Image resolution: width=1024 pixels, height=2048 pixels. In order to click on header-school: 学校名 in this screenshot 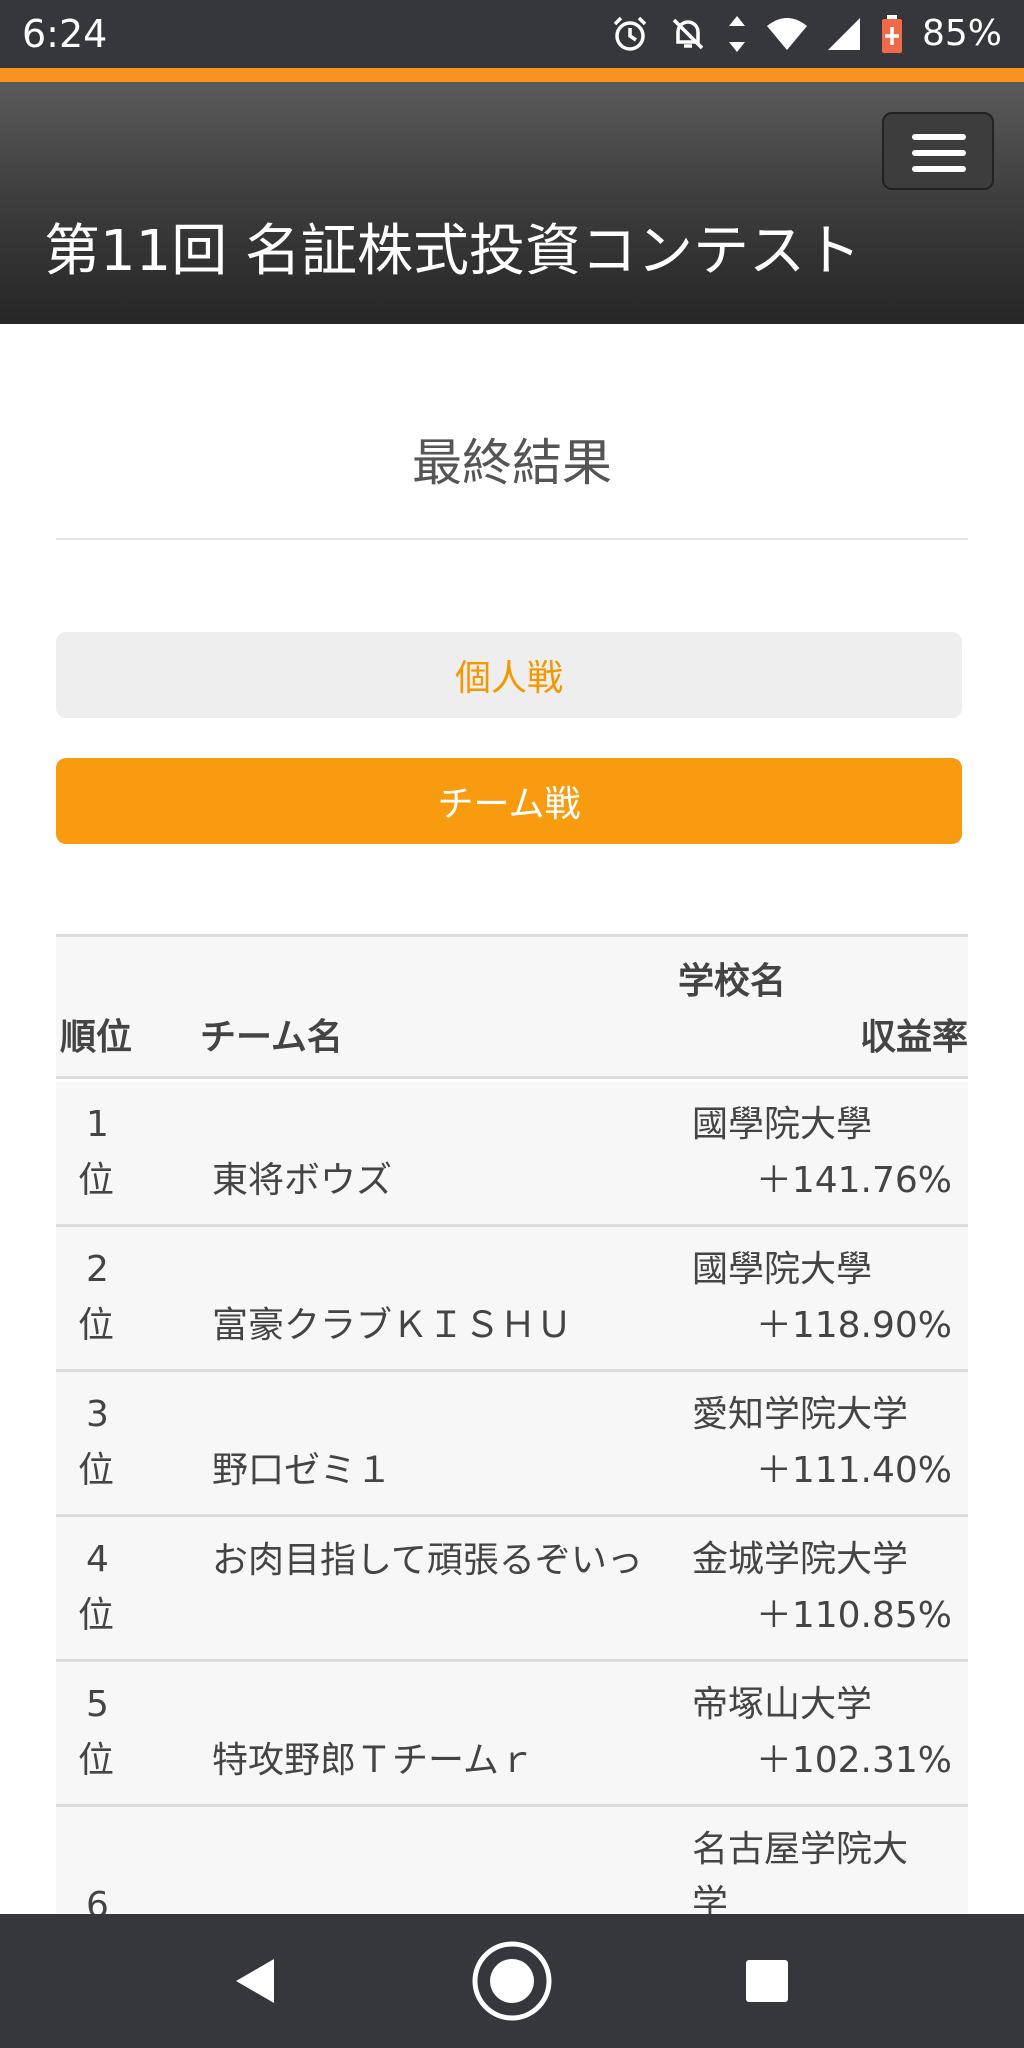, I will do `click(732, 981)`.